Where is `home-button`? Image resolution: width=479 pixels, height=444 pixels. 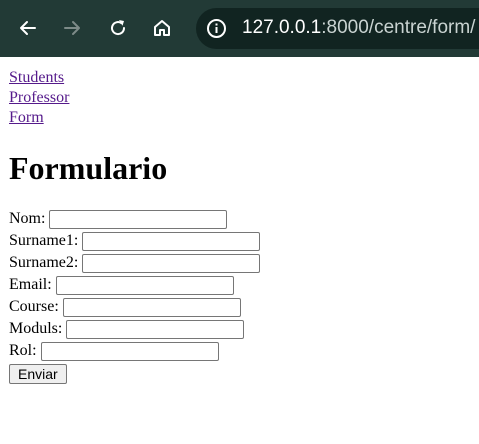 home-button is located at coordinates (162, 28).